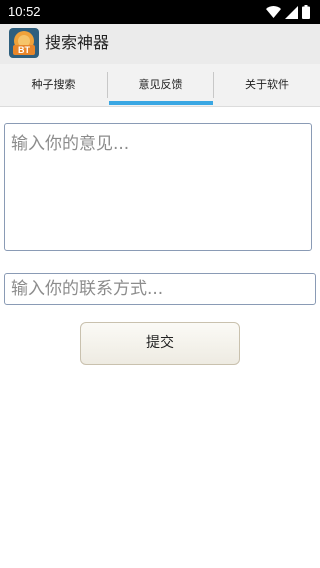 This screenshot has height=568, width=320. What do you see at coordinates (160, 343) in the screenshot?
I see `submit-button: 提交` at bounding box center [160, 343].